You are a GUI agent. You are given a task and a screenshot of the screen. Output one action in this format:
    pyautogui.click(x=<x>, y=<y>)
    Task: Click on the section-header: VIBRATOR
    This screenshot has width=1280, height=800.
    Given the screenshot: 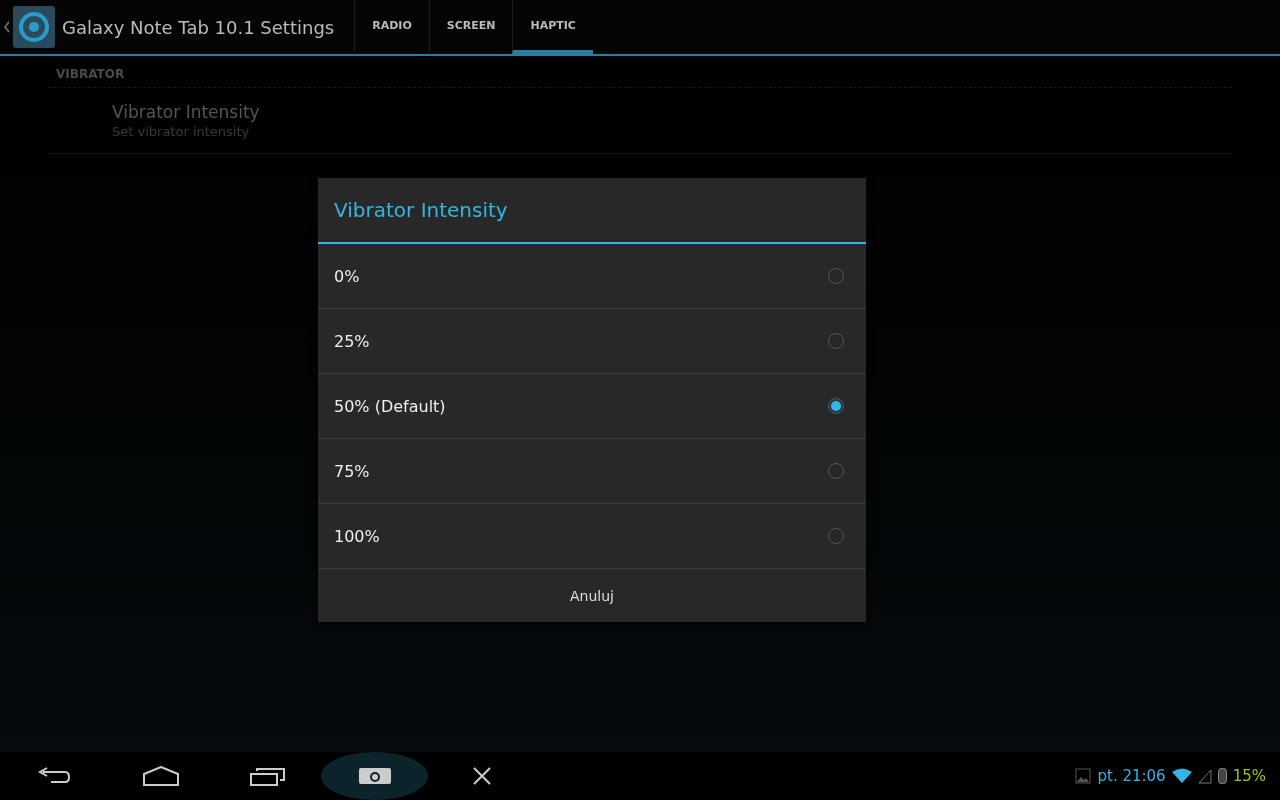 What is the action you would take?
    pyautogui.click(x=640, y=72)
    